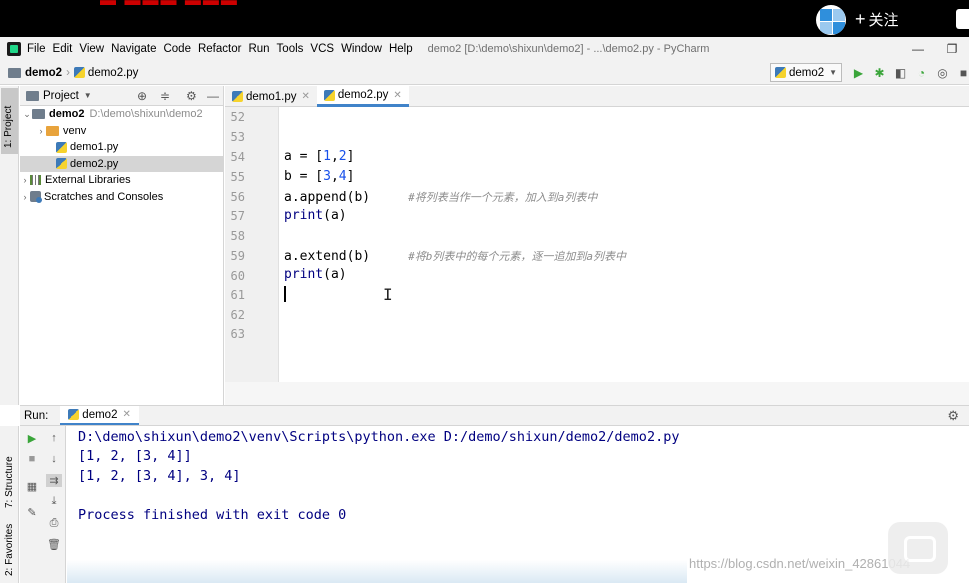 The width and height of the screenshot is (969, 583). Describe the element at coordinates (54, 544) in the screenshot. I see `trash-icon: 🗑` at that location.